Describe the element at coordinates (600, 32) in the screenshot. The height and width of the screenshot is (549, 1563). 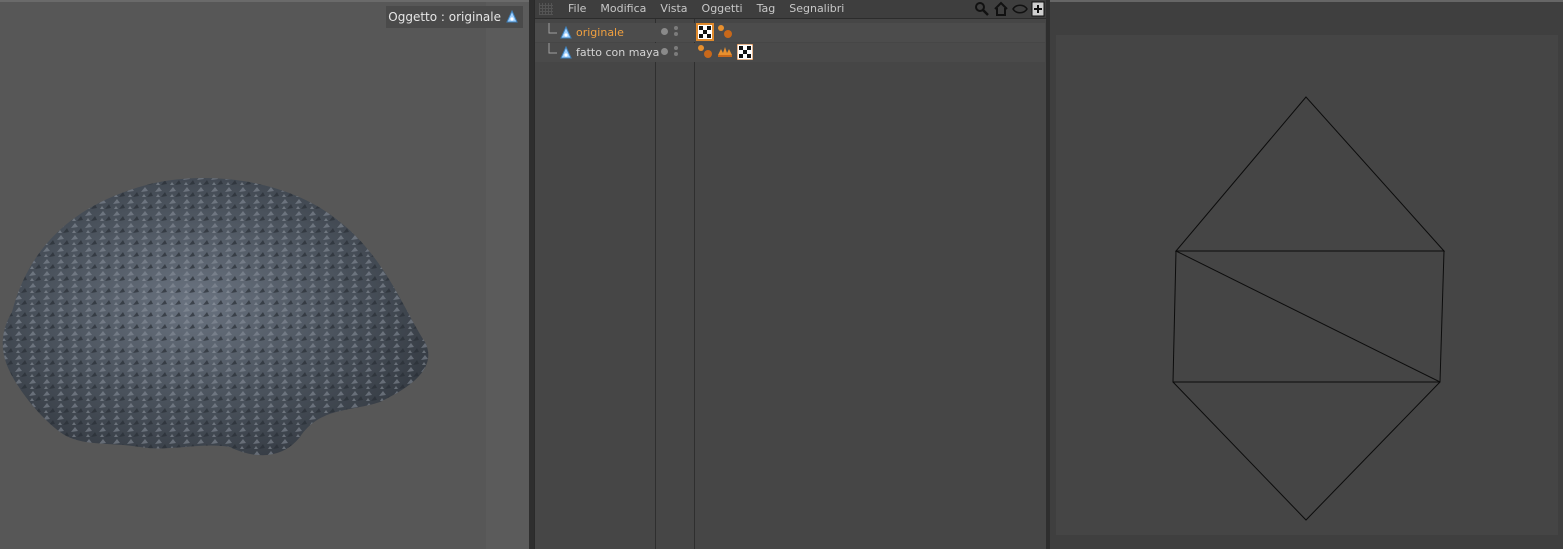
I see `object-name: originale` at that location.